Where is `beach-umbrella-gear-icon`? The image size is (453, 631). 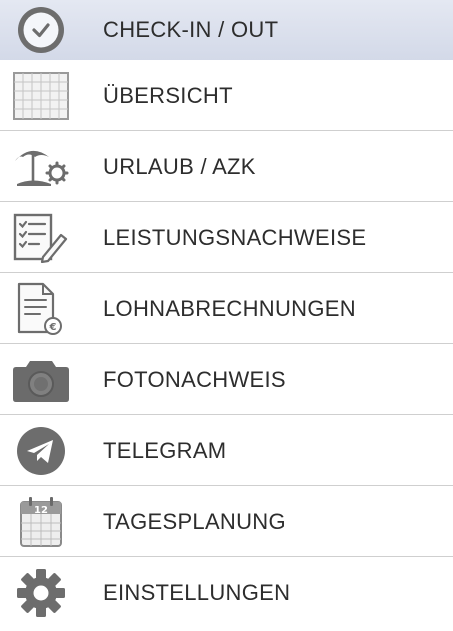
beach-umbrella-gear-icon is located at coordinates (41, 167).